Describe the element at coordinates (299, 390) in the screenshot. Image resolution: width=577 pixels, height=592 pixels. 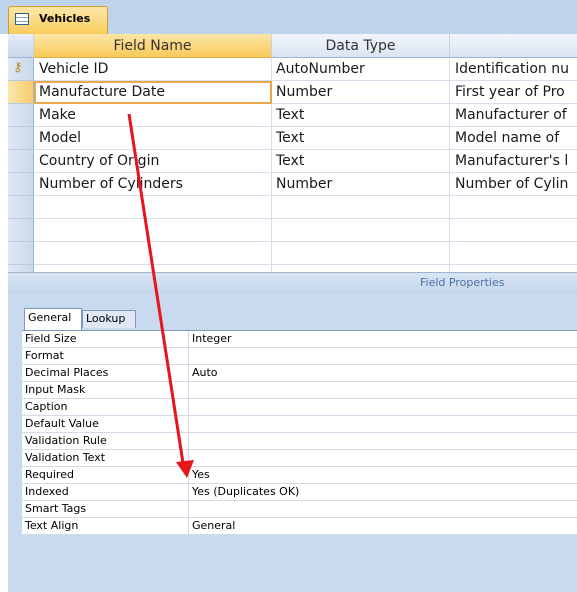
I see `property-row: Input Mask` at that location.